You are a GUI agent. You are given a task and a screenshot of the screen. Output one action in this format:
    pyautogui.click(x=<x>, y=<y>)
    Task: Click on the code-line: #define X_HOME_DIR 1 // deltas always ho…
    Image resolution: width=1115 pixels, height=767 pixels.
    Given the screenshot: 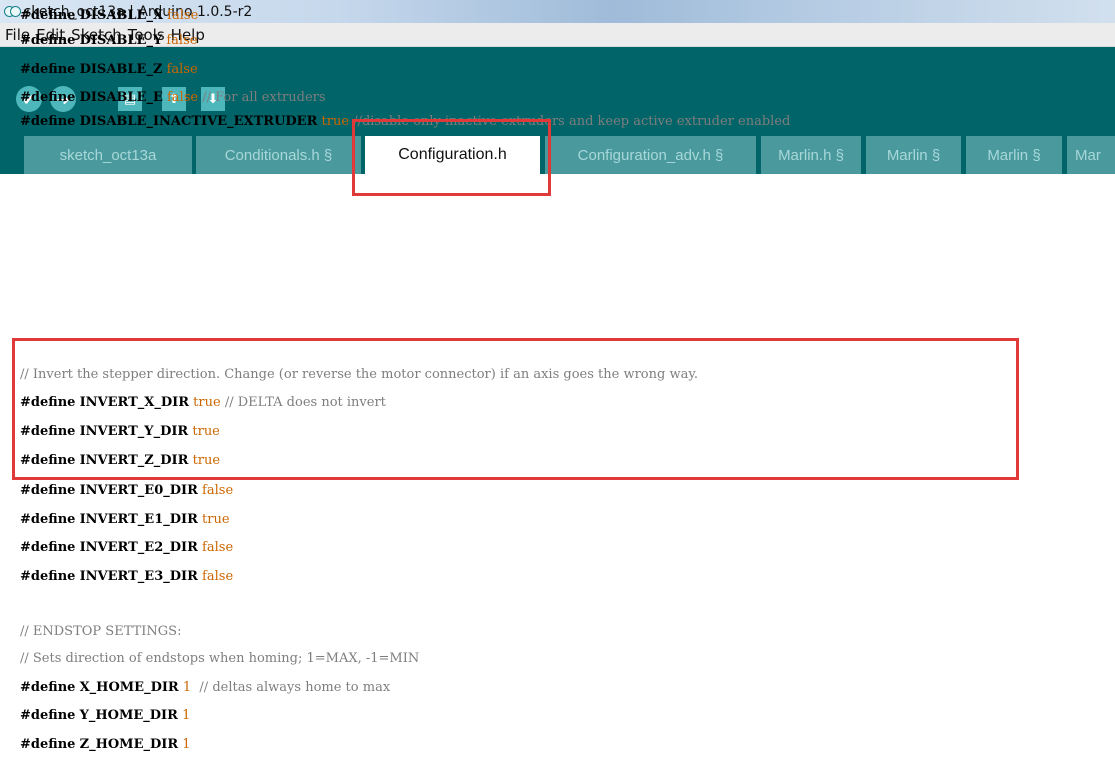 What is the action you would take?
    pyautogui.click(x=205, y=688)
    